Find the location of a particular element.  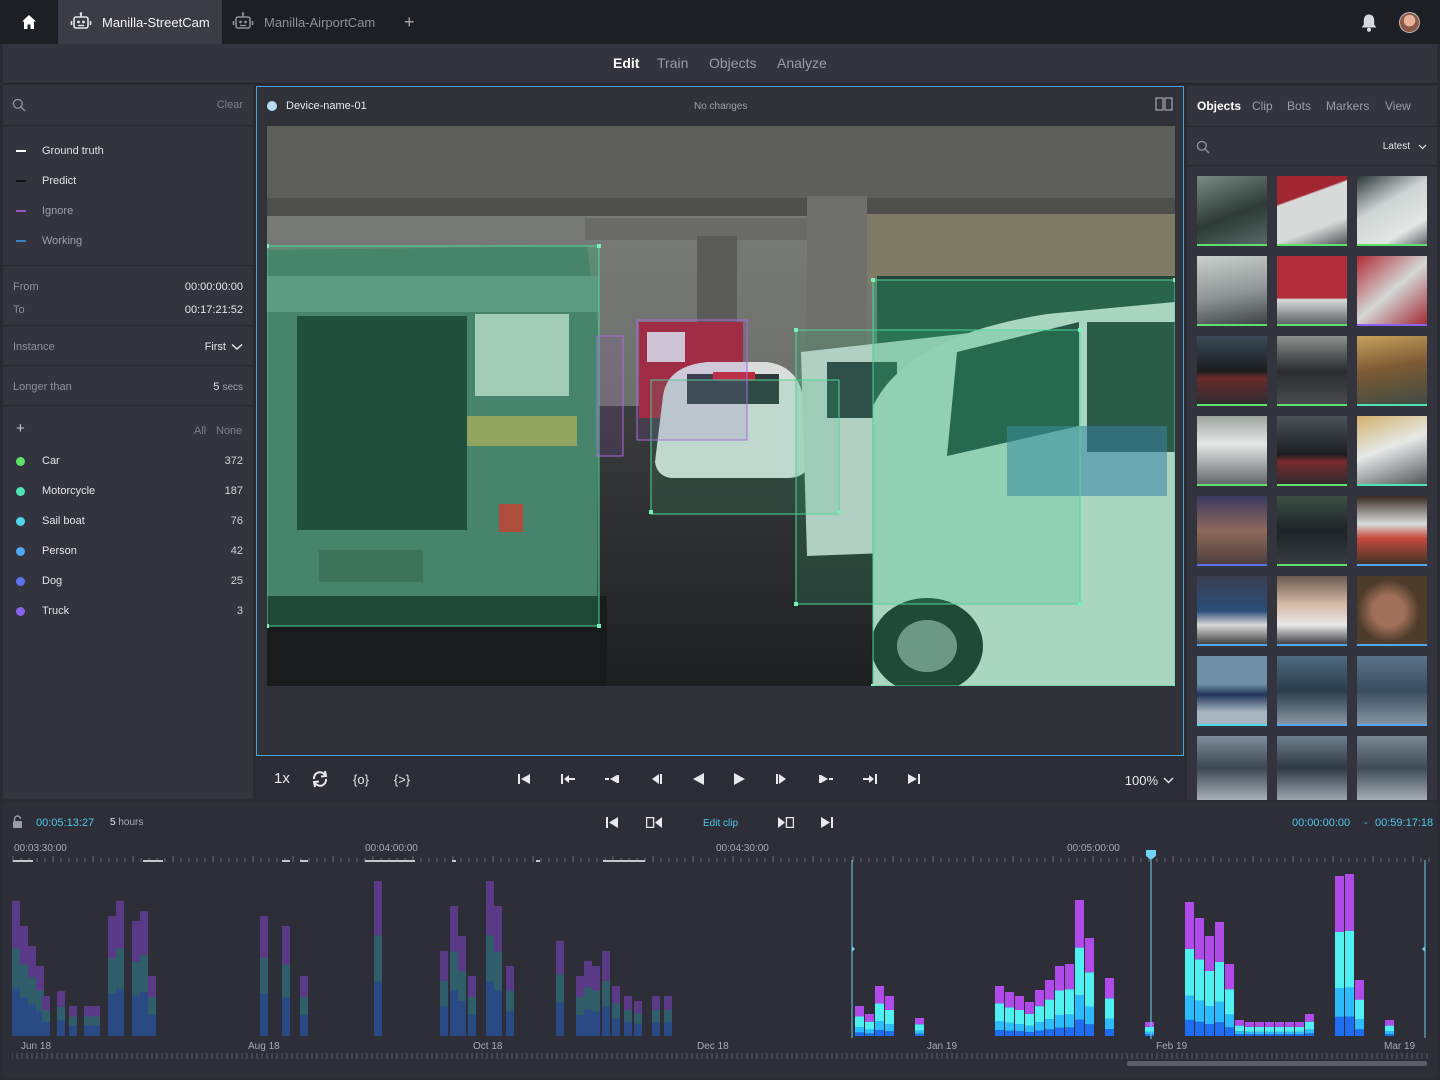

class-motorcycle: Motorcycle 187 is located at coordinates (129, 491).